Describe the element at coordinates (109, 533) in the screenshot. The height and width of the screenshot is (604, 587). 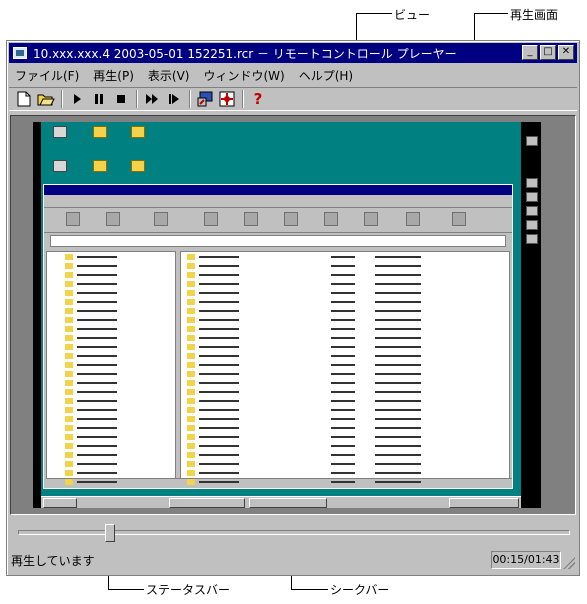
I see `seek-thumb` at that location.